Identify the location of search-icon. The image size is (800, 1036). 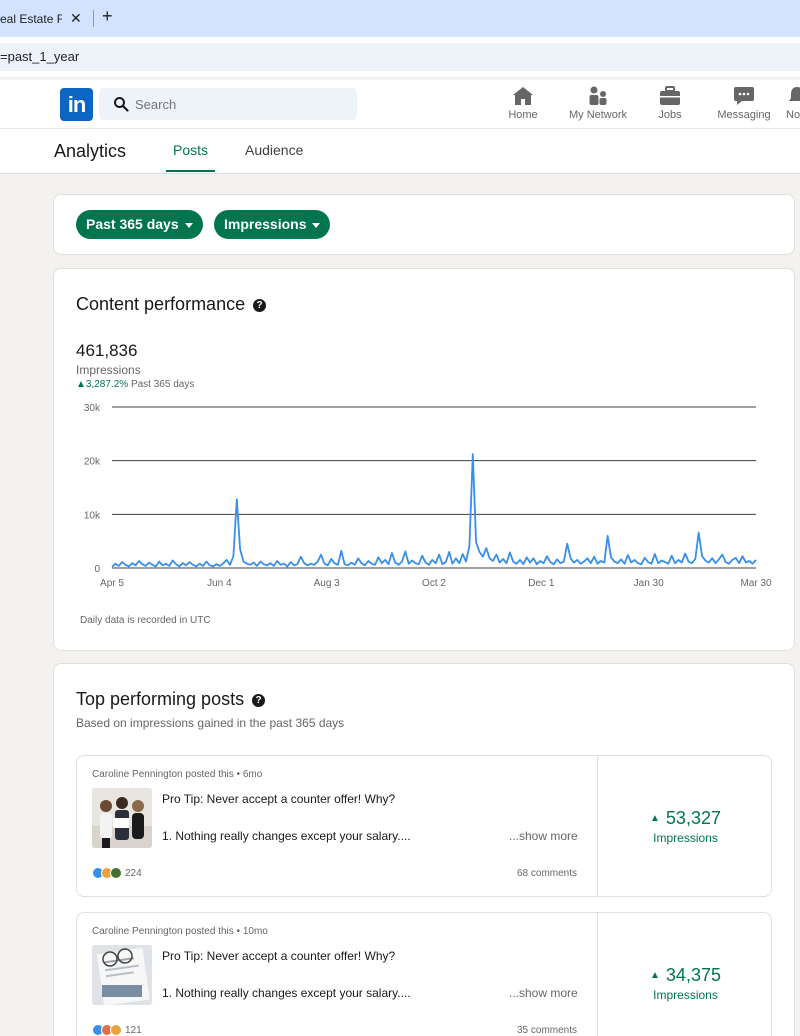
(121, 104).